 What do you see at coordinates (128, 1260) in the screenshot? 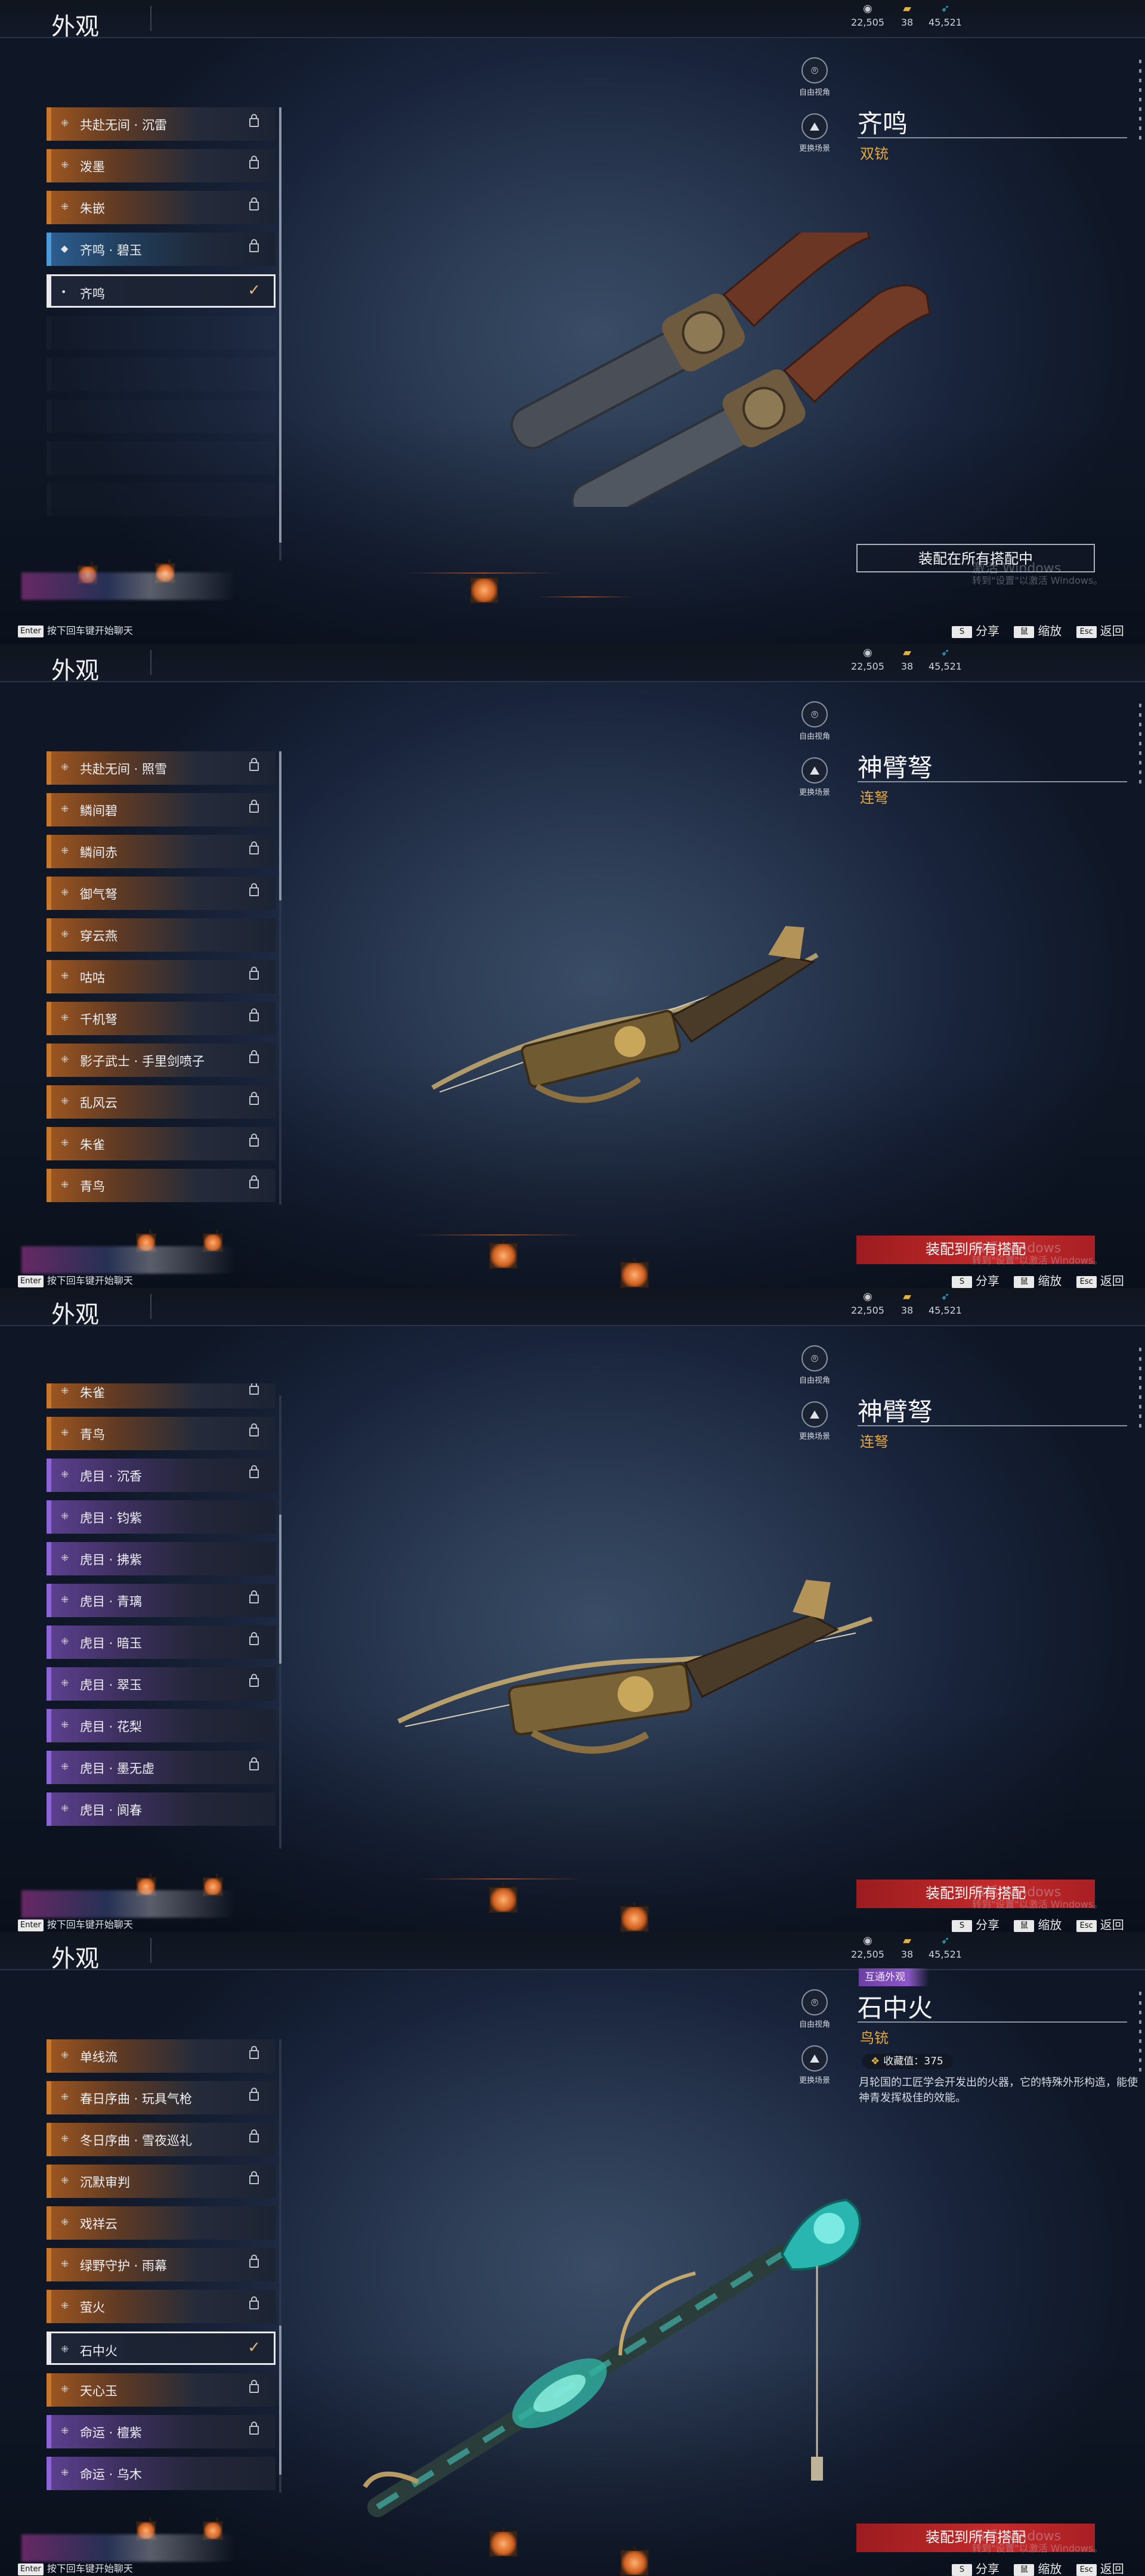
I see `blurred-chat` at bounding box center [128, 1260].